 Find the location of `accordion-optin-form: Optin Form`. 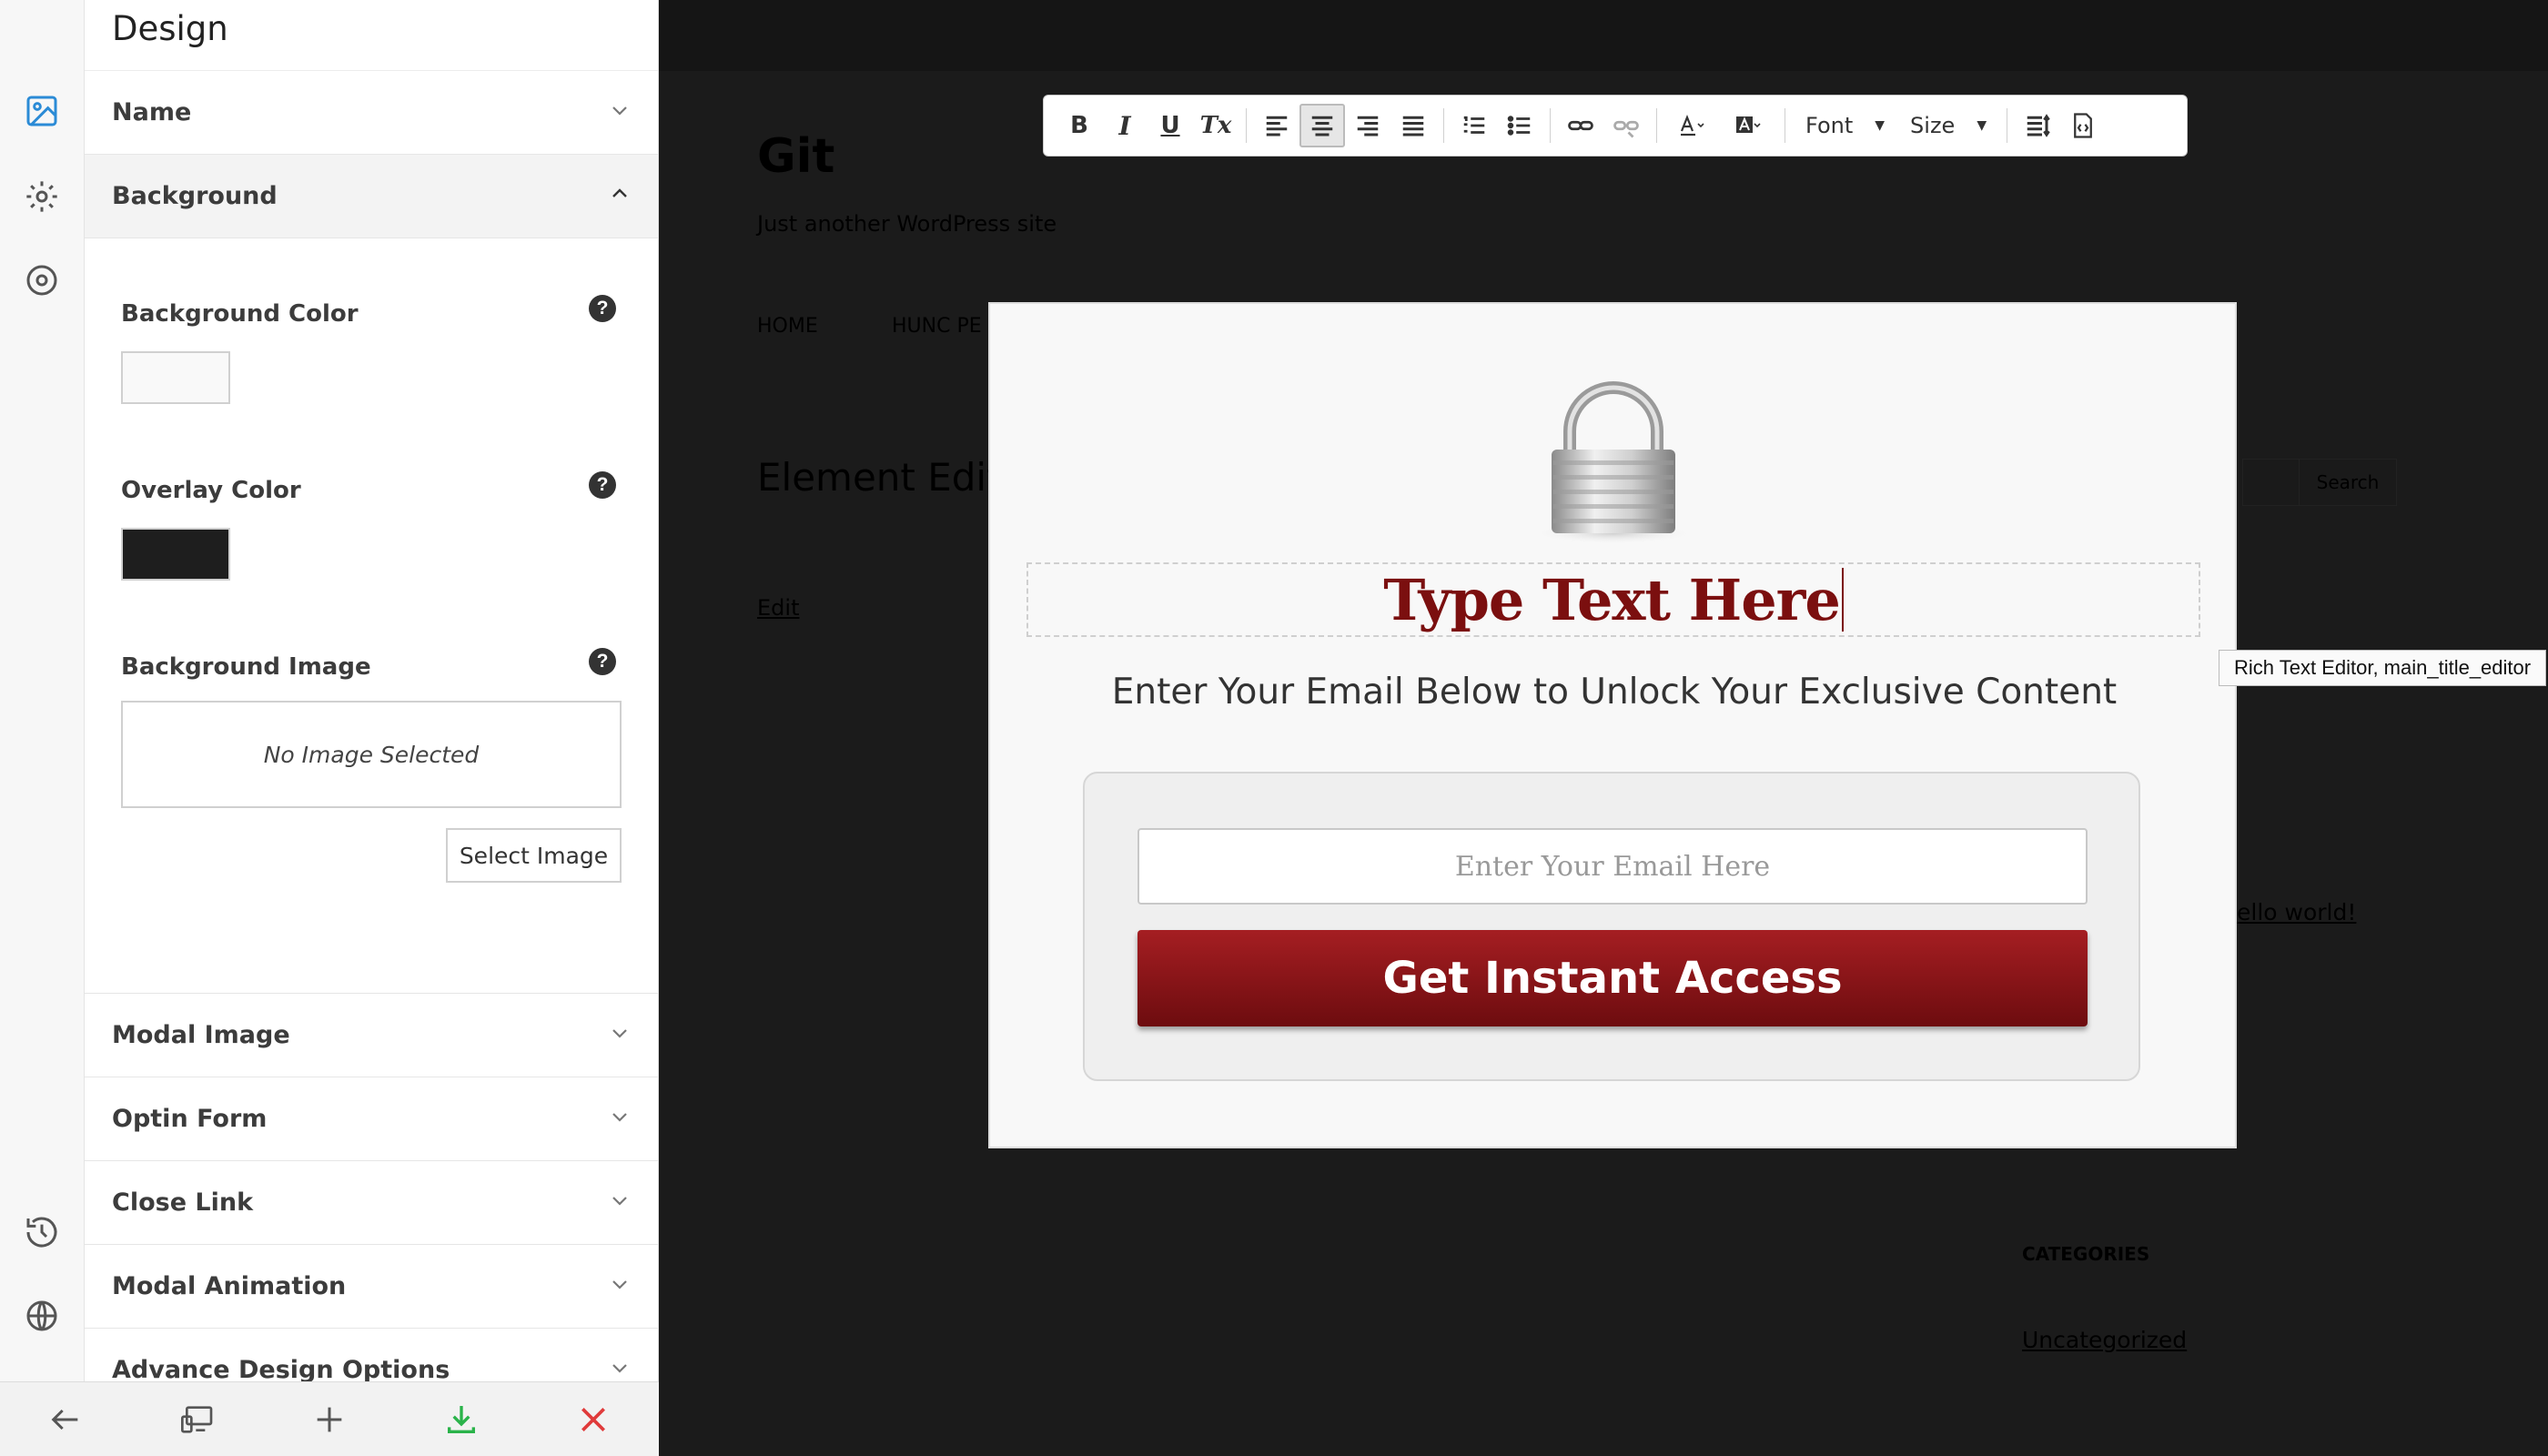

accordion-optin-form: Optin Form is located at coordinates (371, 1119).